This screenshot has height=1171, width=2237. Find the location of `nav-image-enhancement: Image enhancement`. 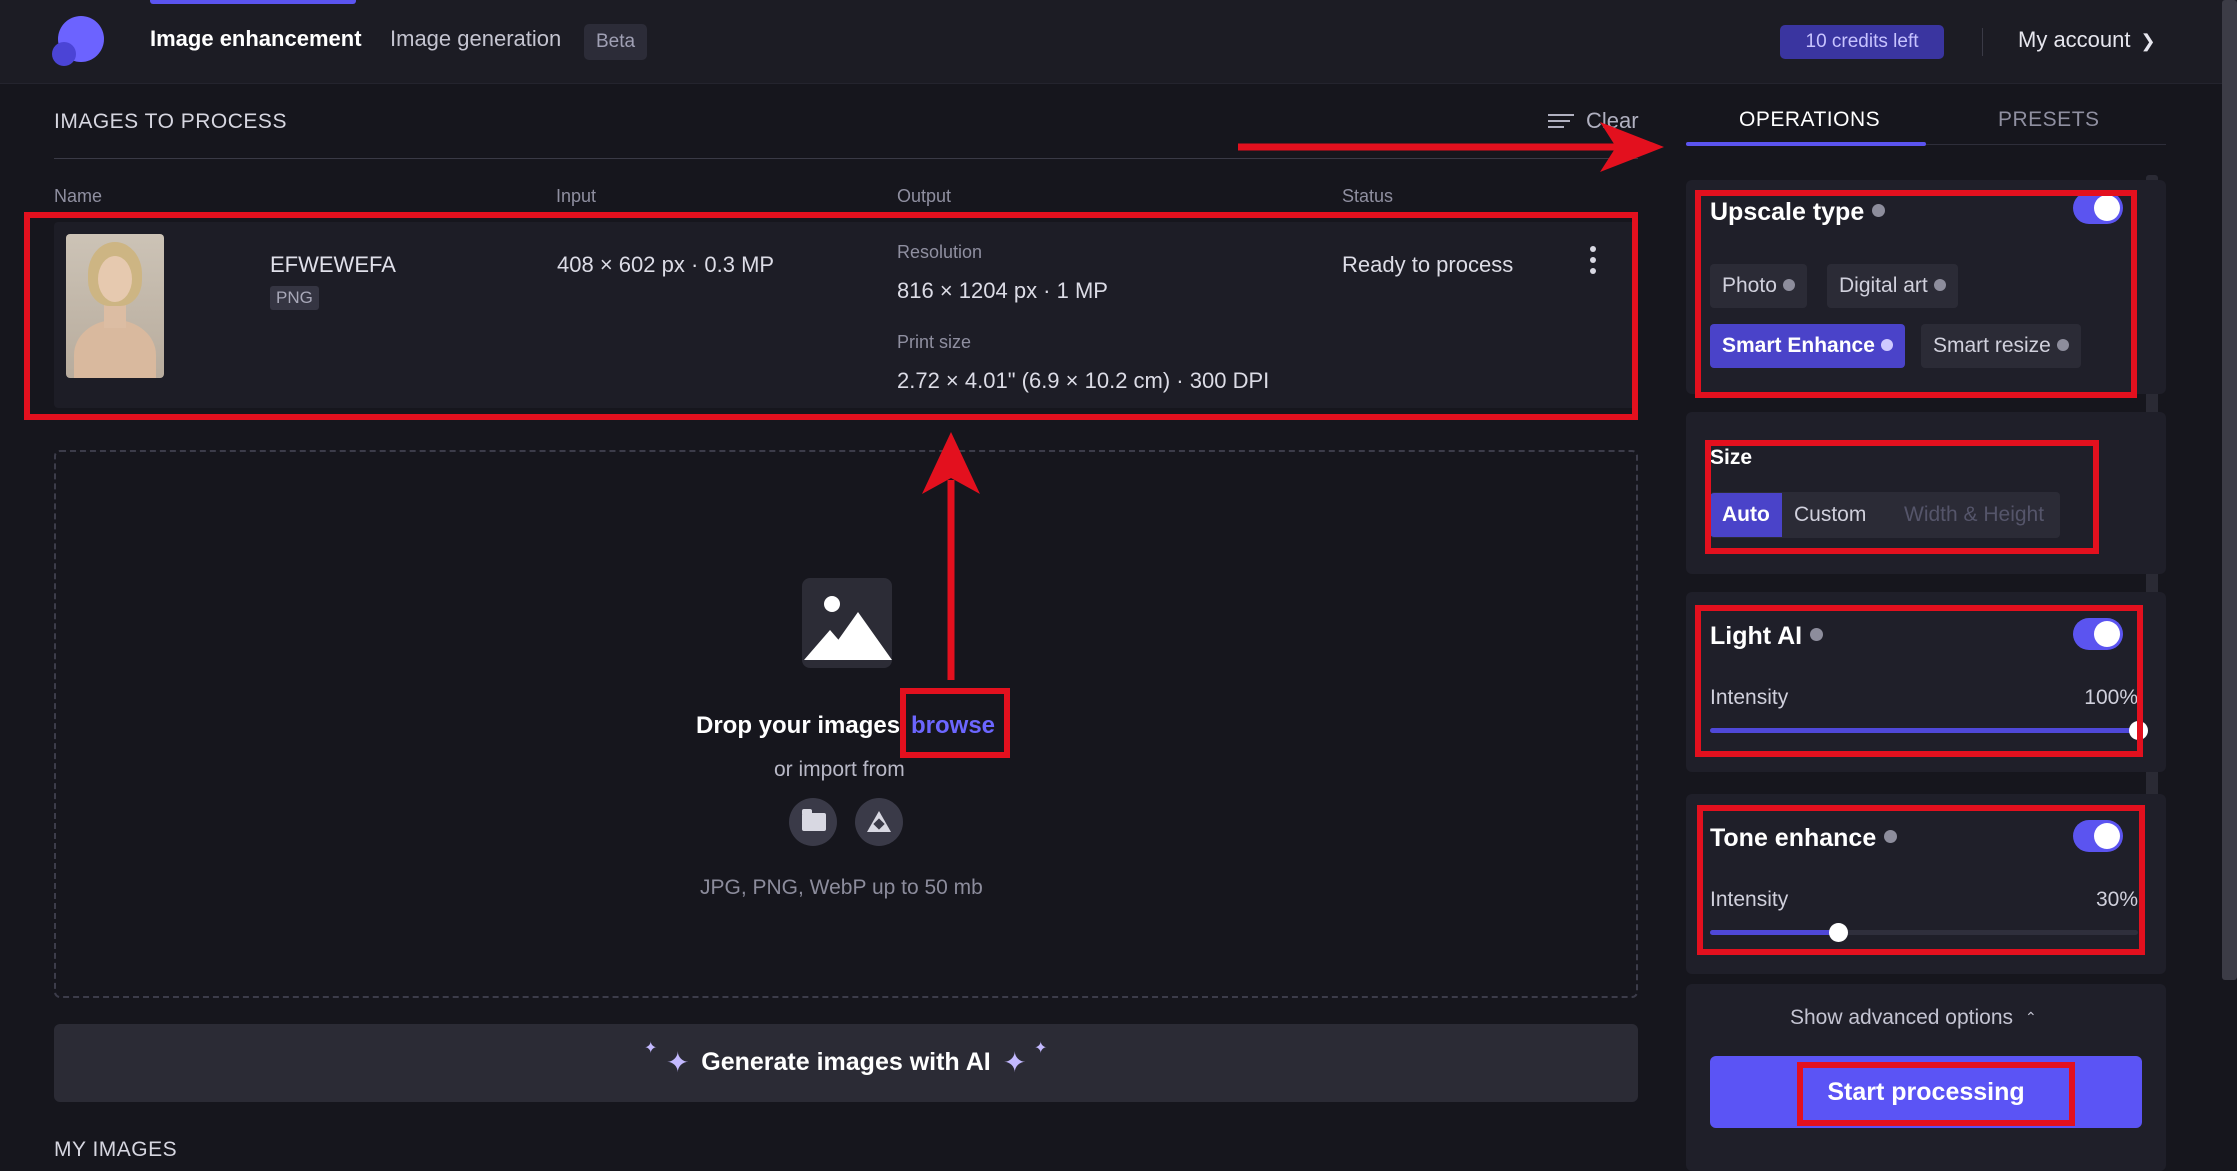

nav-image-enhancement: Image enhancement is located at coordinates (256, 39).